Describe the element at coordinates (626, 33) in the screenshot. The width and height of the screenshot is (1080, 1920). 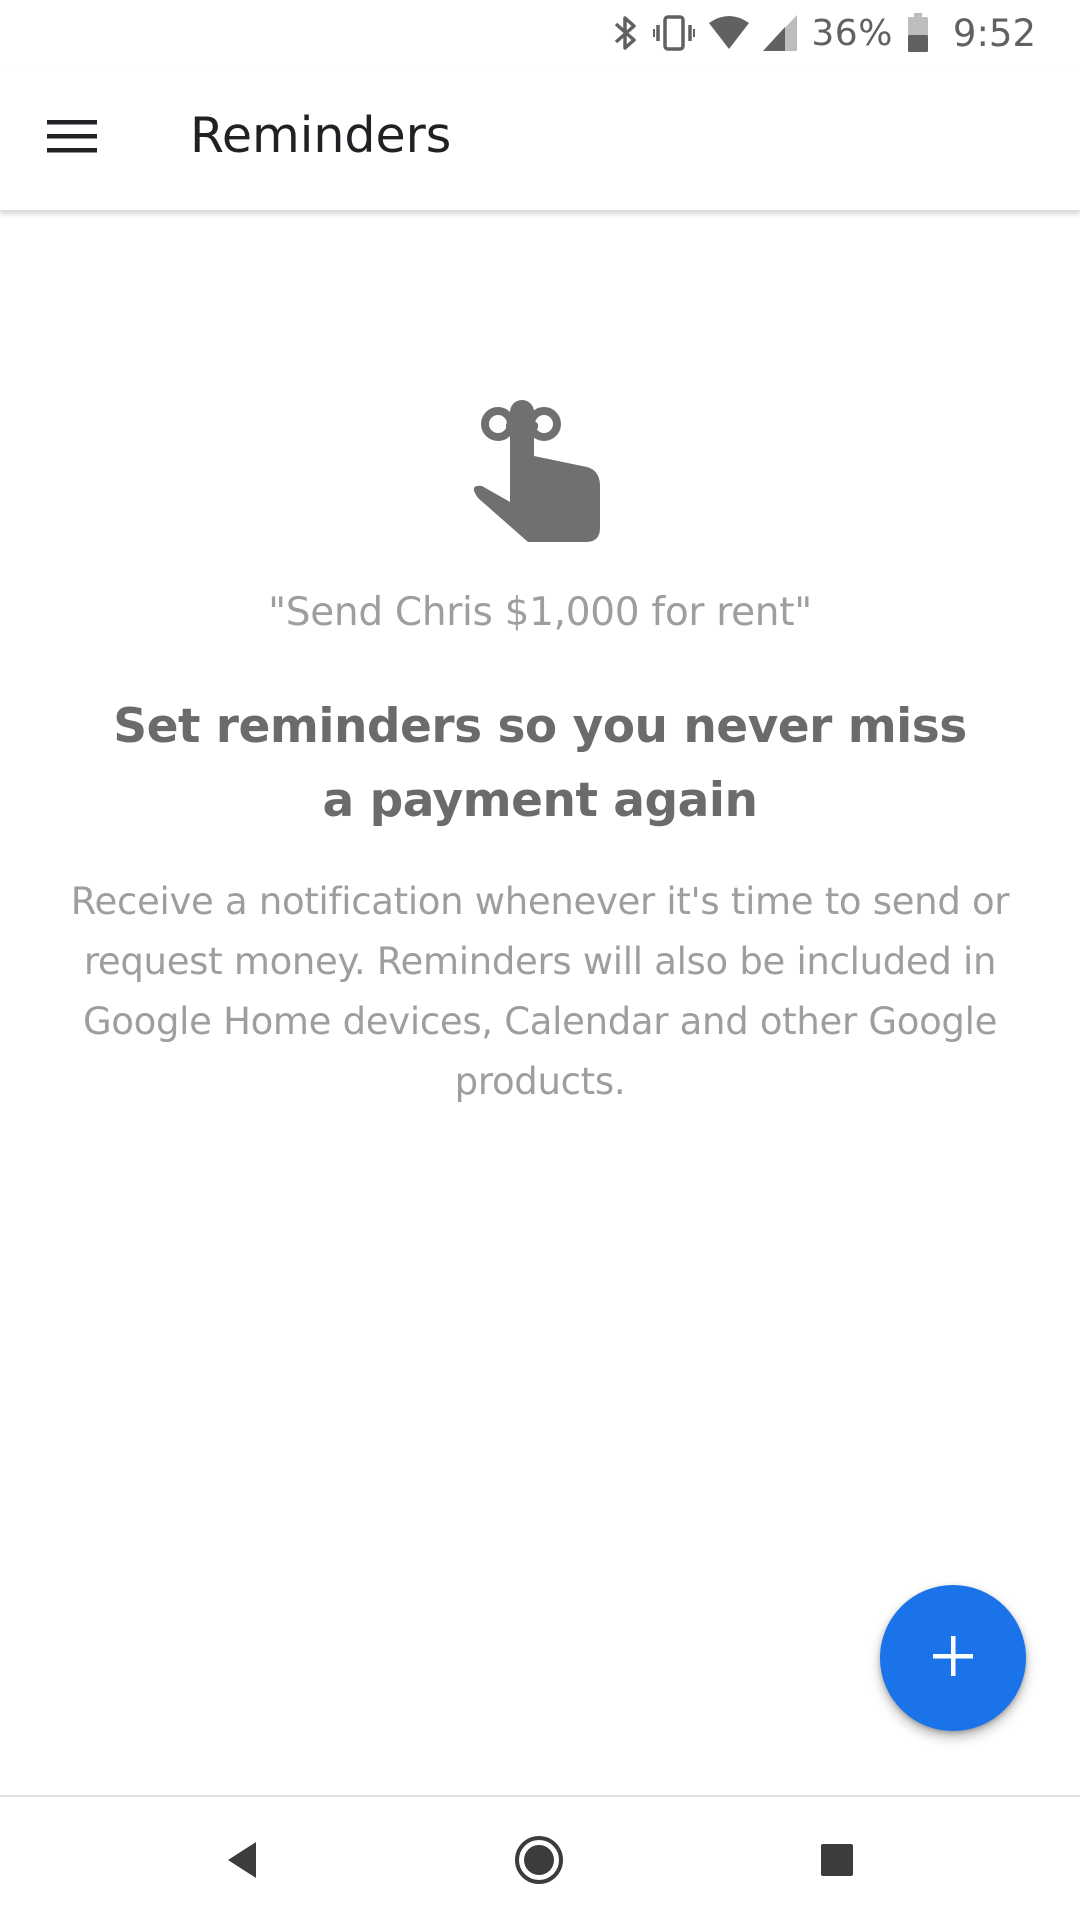
I see `bluetooth-icon` at that location.